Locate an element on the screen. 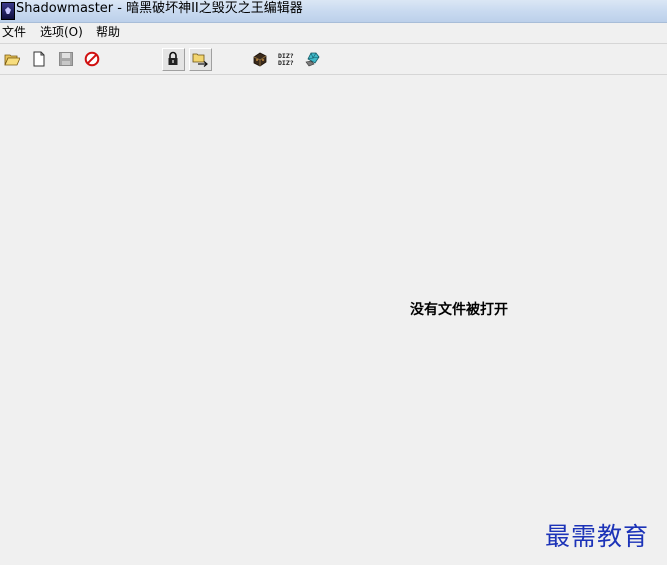 The image size is (667, 565). menu-bar: 文件 选项(O) 帮助 is located at coordinates (333, 32).